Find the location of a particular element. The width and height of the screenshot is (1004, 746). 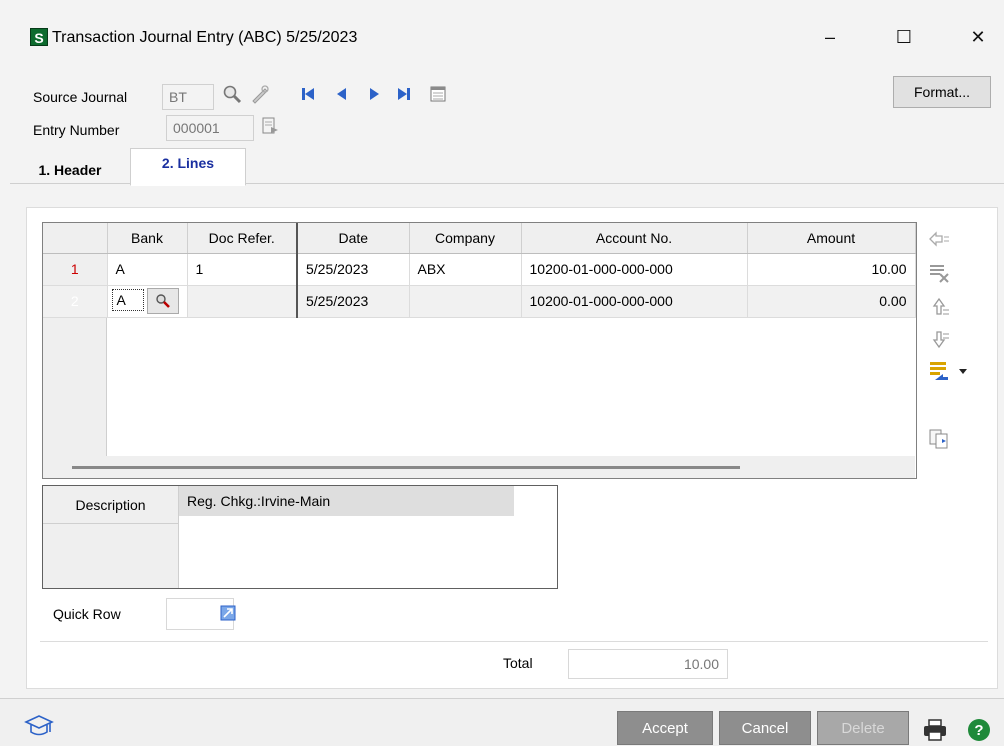

copy-lines-icon is located at coordinates (939, 439).